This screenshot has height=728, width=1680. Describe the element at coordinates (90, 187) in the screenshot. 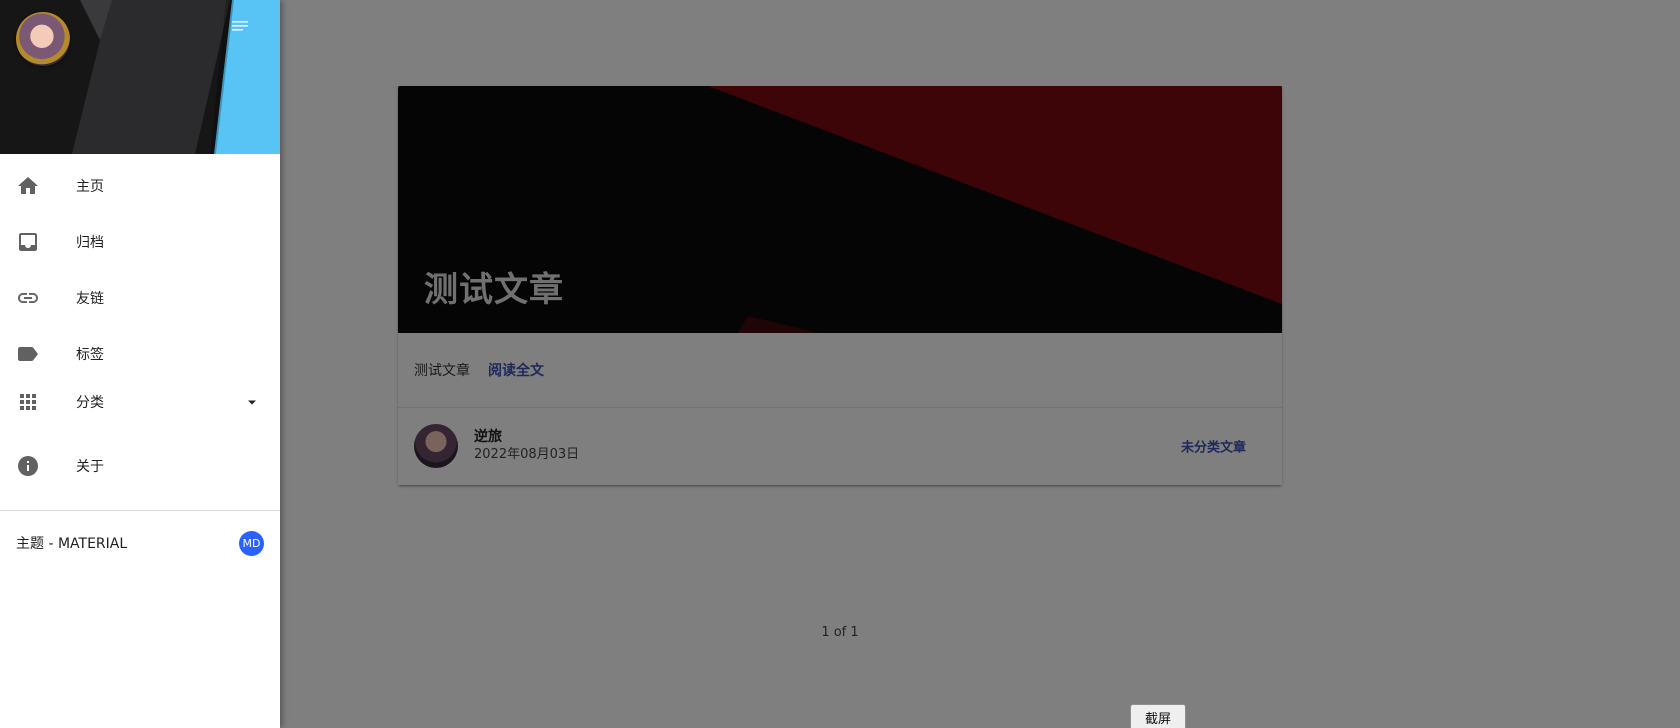

I see `menu-label-home: 主页` at that location.